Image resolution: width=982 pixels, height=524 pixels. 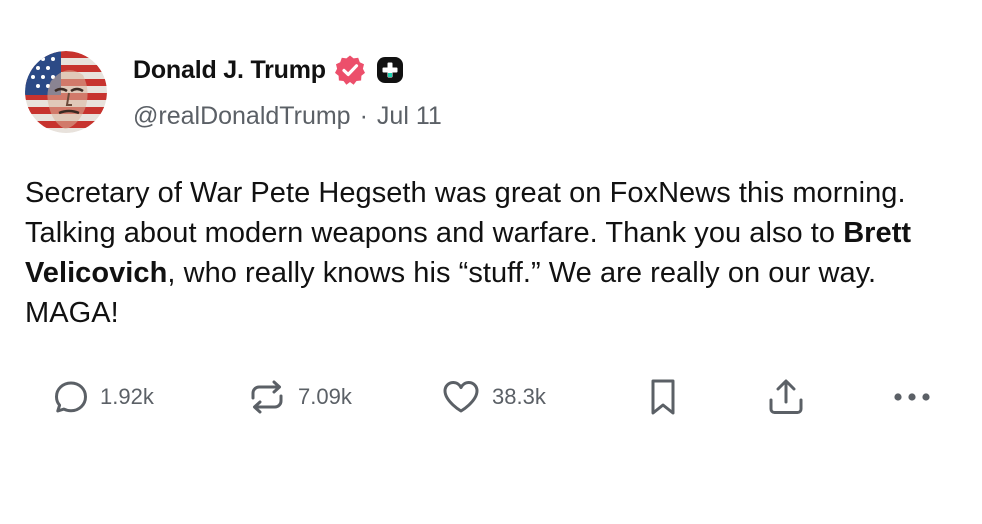 I want to click on reply-count: 1.92k, so click(x=127, y=396).